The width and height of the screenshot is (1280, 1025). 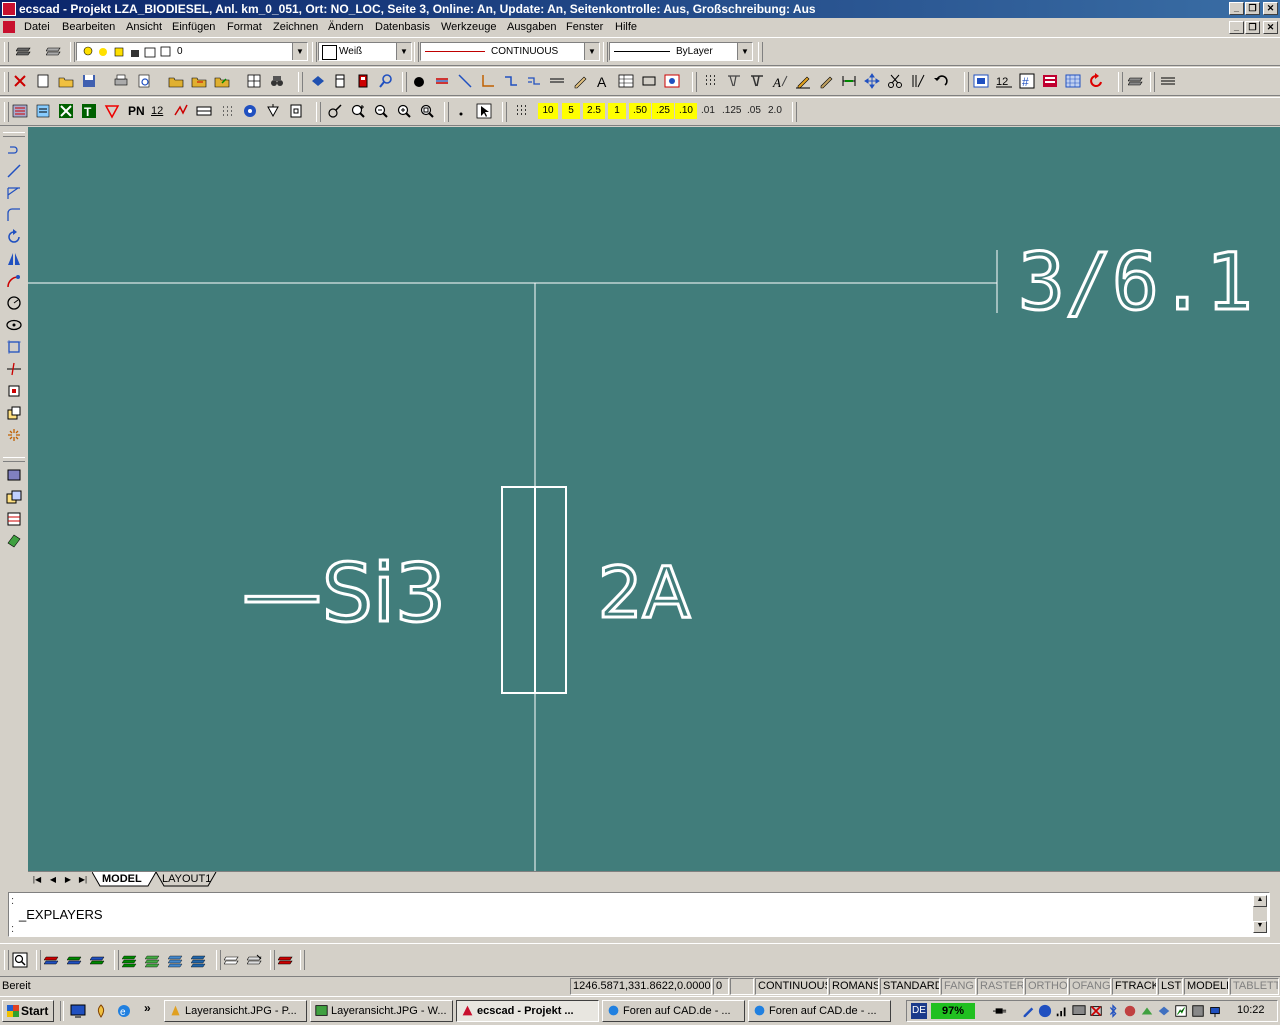 What do you see at coordinates (101, 1011) in the screenshot?
I see `quicklaunch-app-icon` at bounding box center [101, 1011].